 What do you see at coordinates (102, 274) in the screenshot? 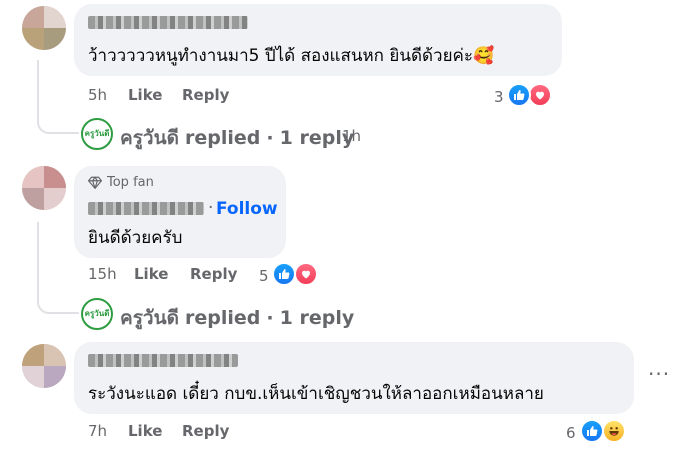
I see `comment-time: 15h` at bounding box center [102, 274].